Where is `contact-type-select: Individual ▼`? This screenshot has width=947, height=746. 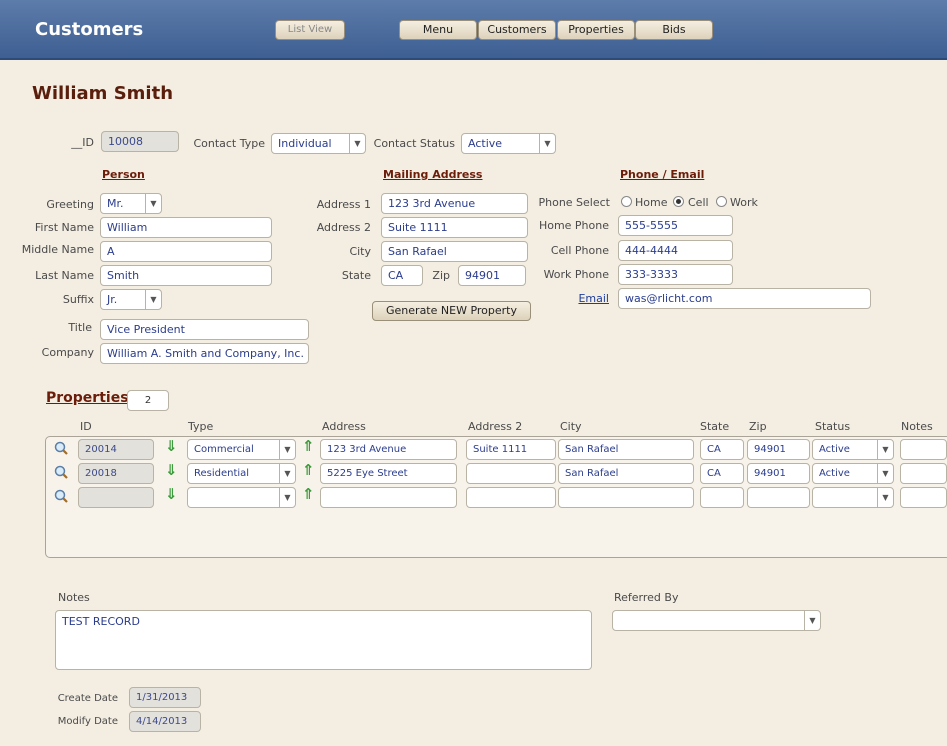
contact-type-select: Individual ▼ is located at coordinates (318, 143).